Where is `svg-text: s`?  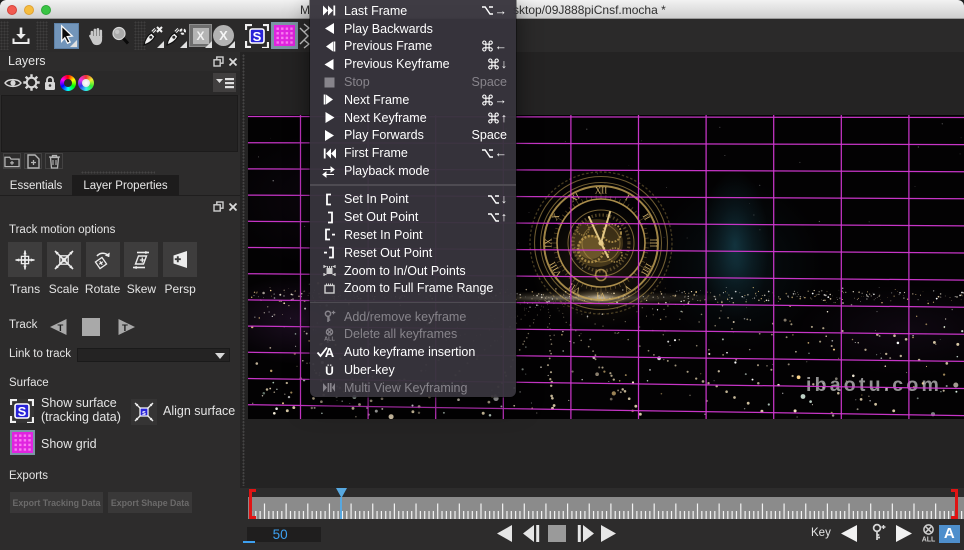 svg-text: s is located at coordinates (144, 413).